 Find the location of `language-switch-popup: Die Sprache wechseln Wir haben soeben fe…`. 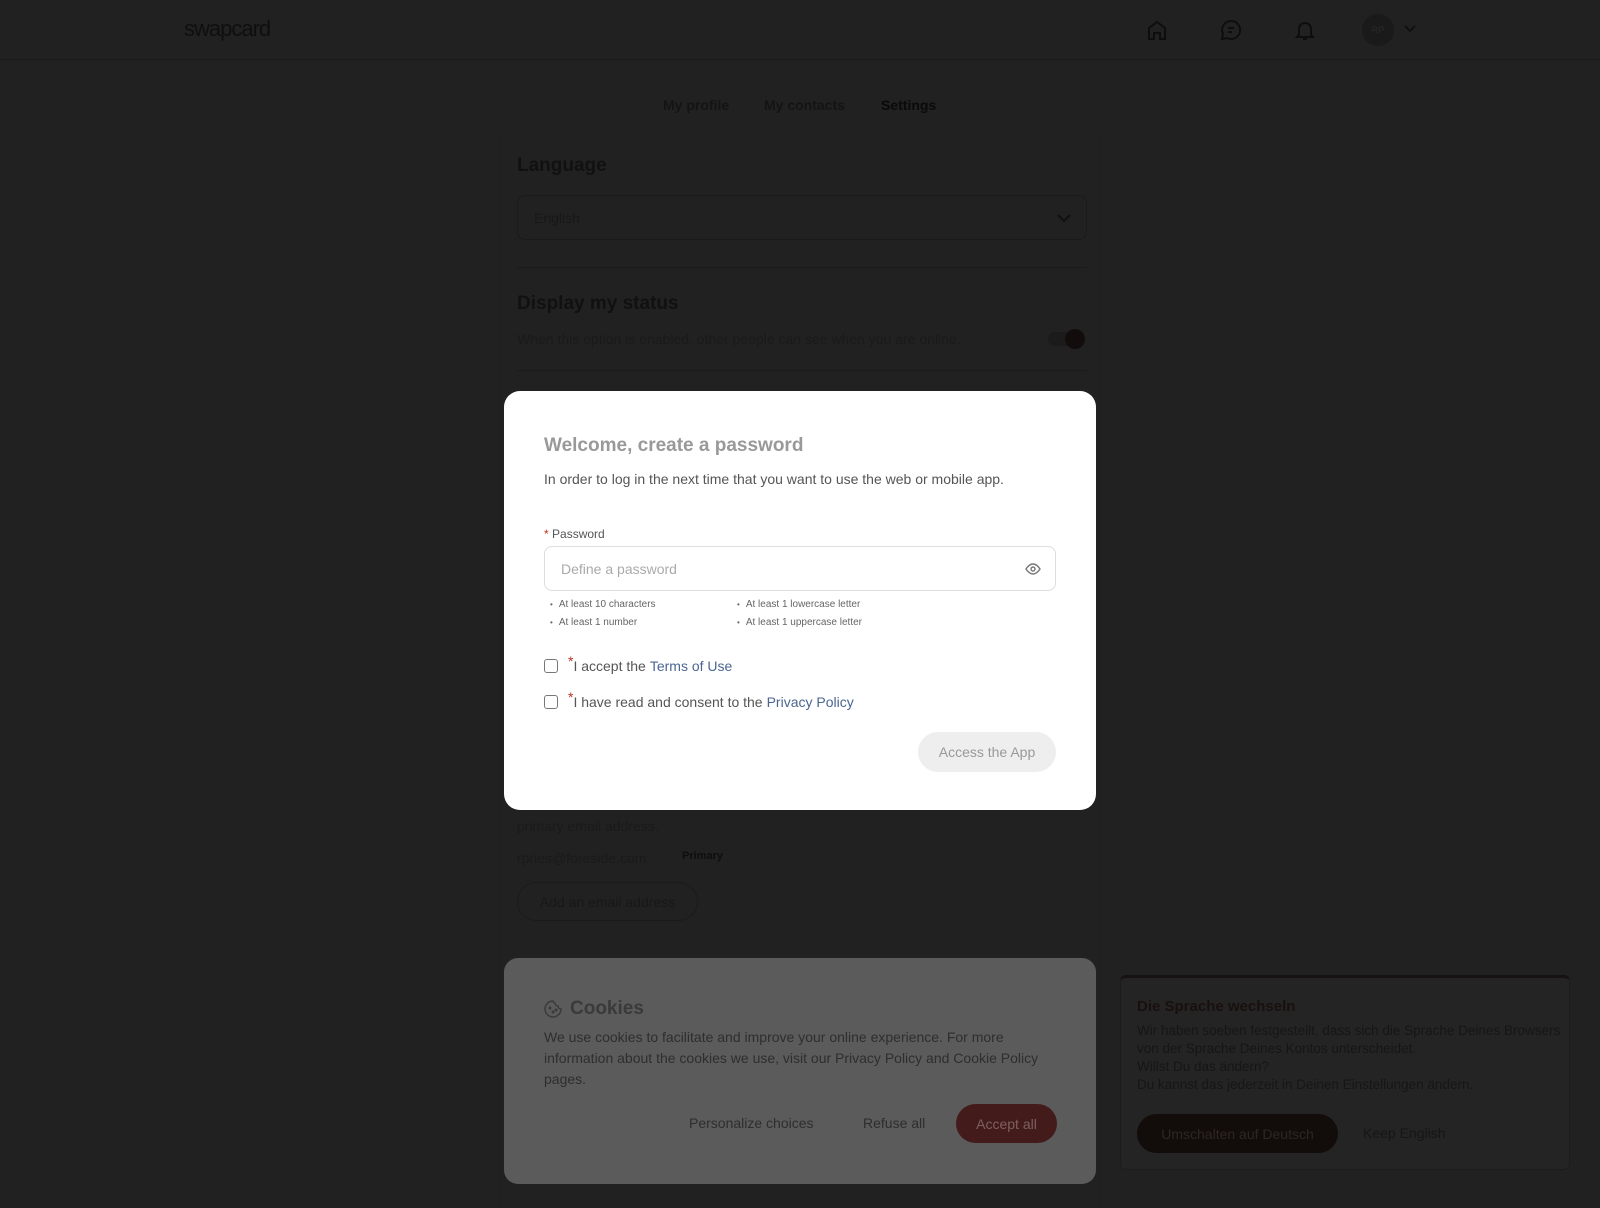

language-switch-popup: Die Sprache wechseln Wir haben soeben fe… is located at coordinates (1345, 1072).